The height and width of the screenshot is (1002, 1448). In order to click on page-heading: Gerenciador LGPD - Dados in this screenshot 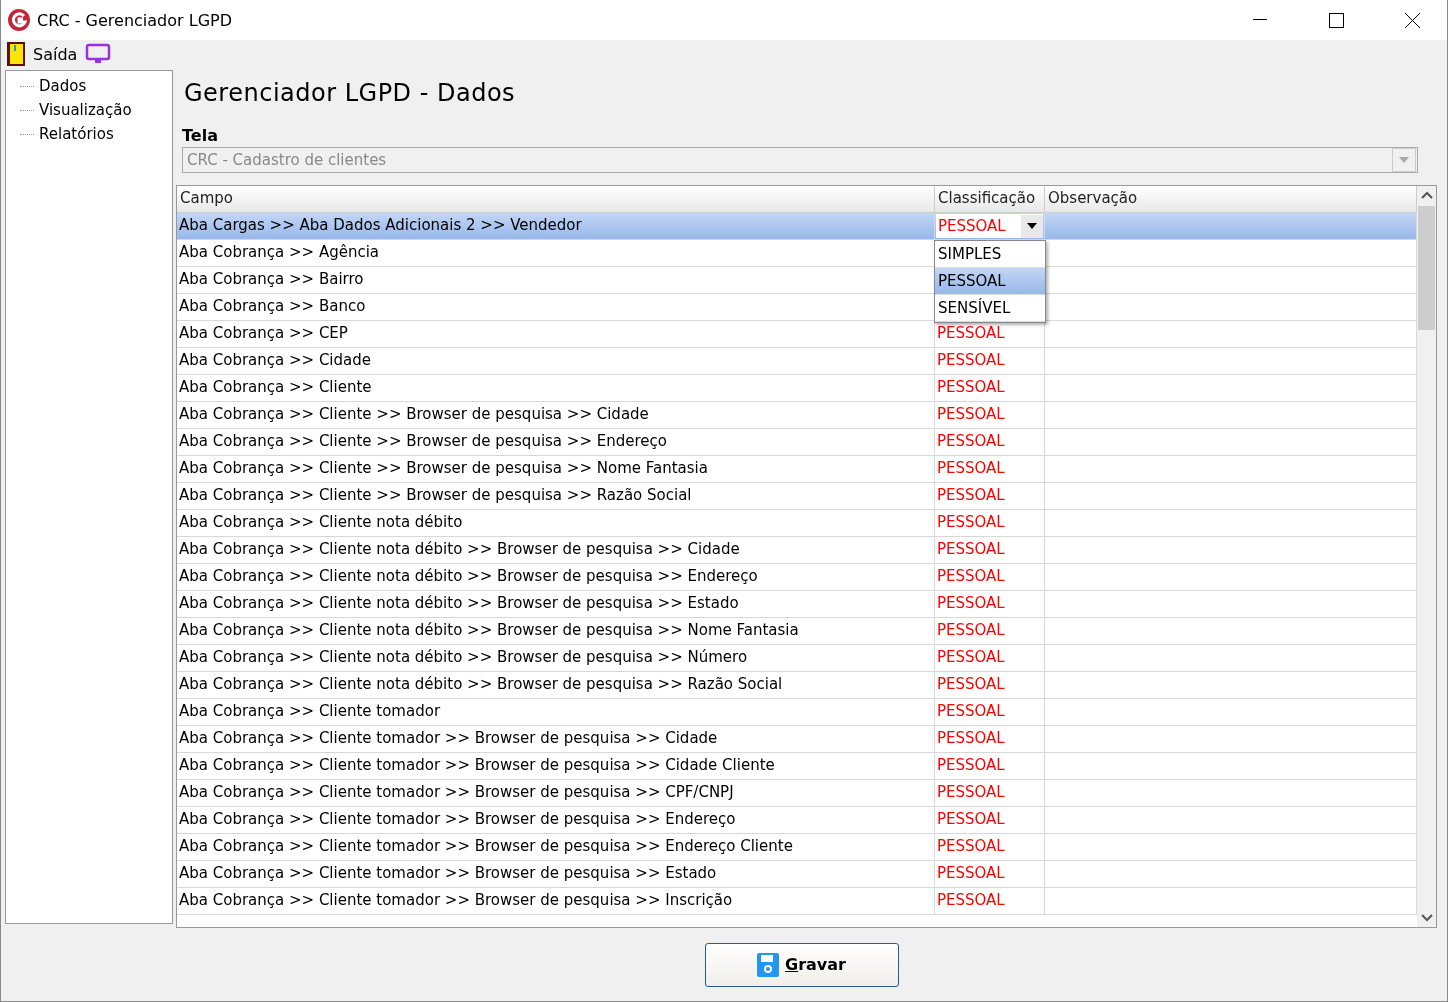, I will do `click(350, 93)`.